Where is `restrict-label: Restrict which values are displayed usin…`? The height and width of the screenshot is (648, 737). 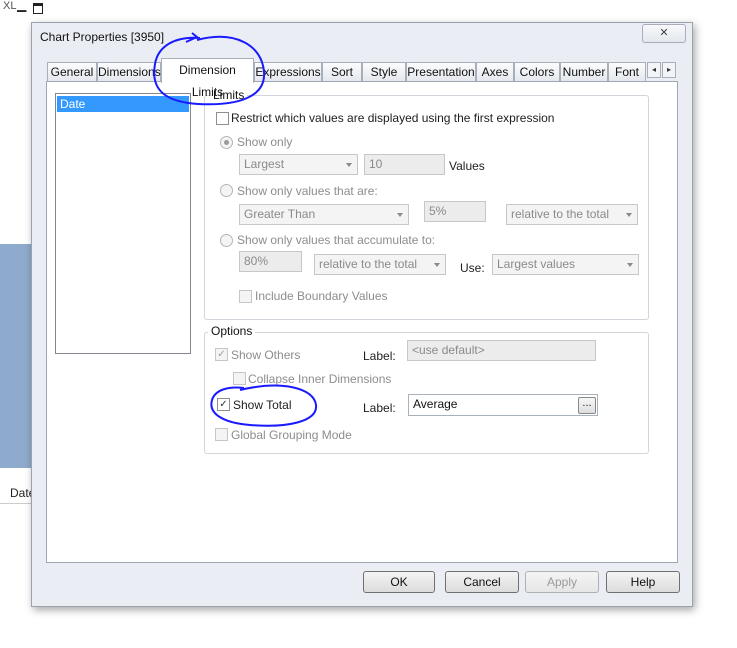
restrict-label: Restrict which values are displayed usin… is located at coordinates (393, 118).